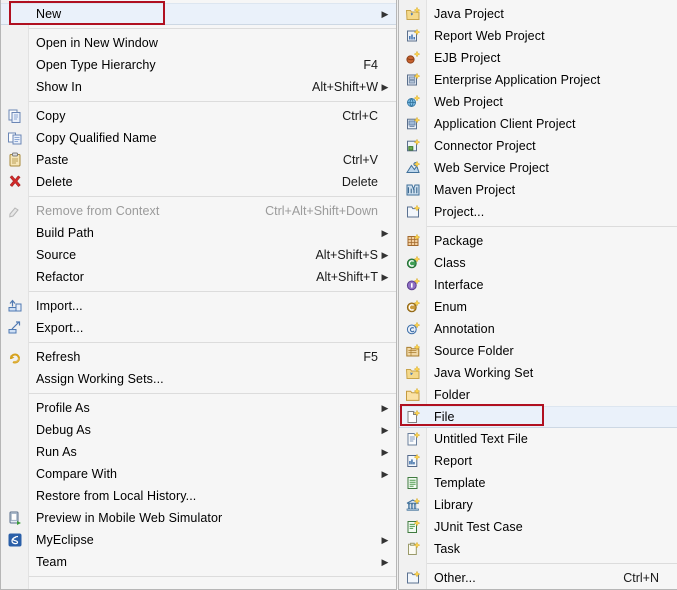  I want to click on other-icon, so click(412, 578).